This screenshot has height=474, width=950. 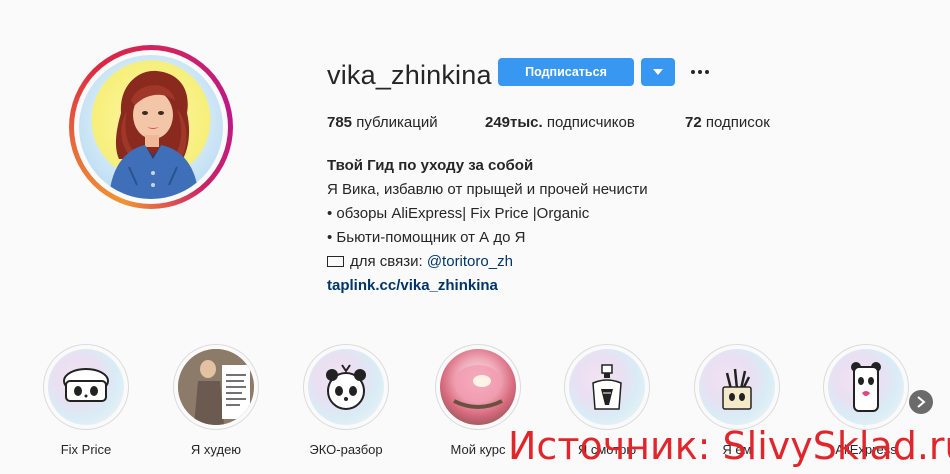 I want to click on perfume-icon, so click(x=607, y=387).